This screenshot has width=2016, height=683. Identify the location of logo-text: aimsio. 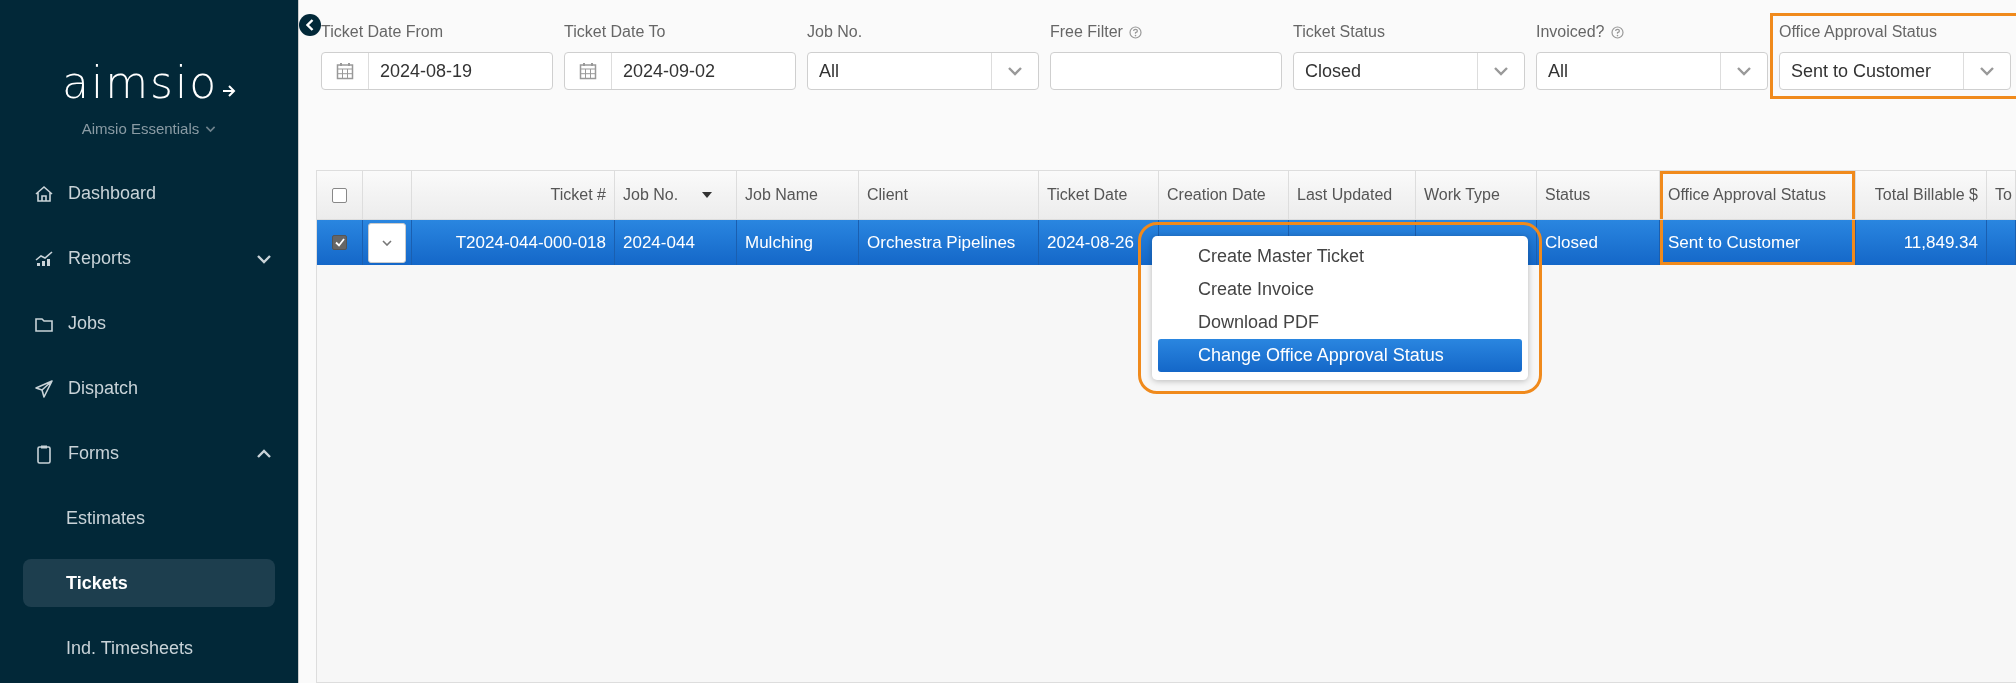
(140, 83).